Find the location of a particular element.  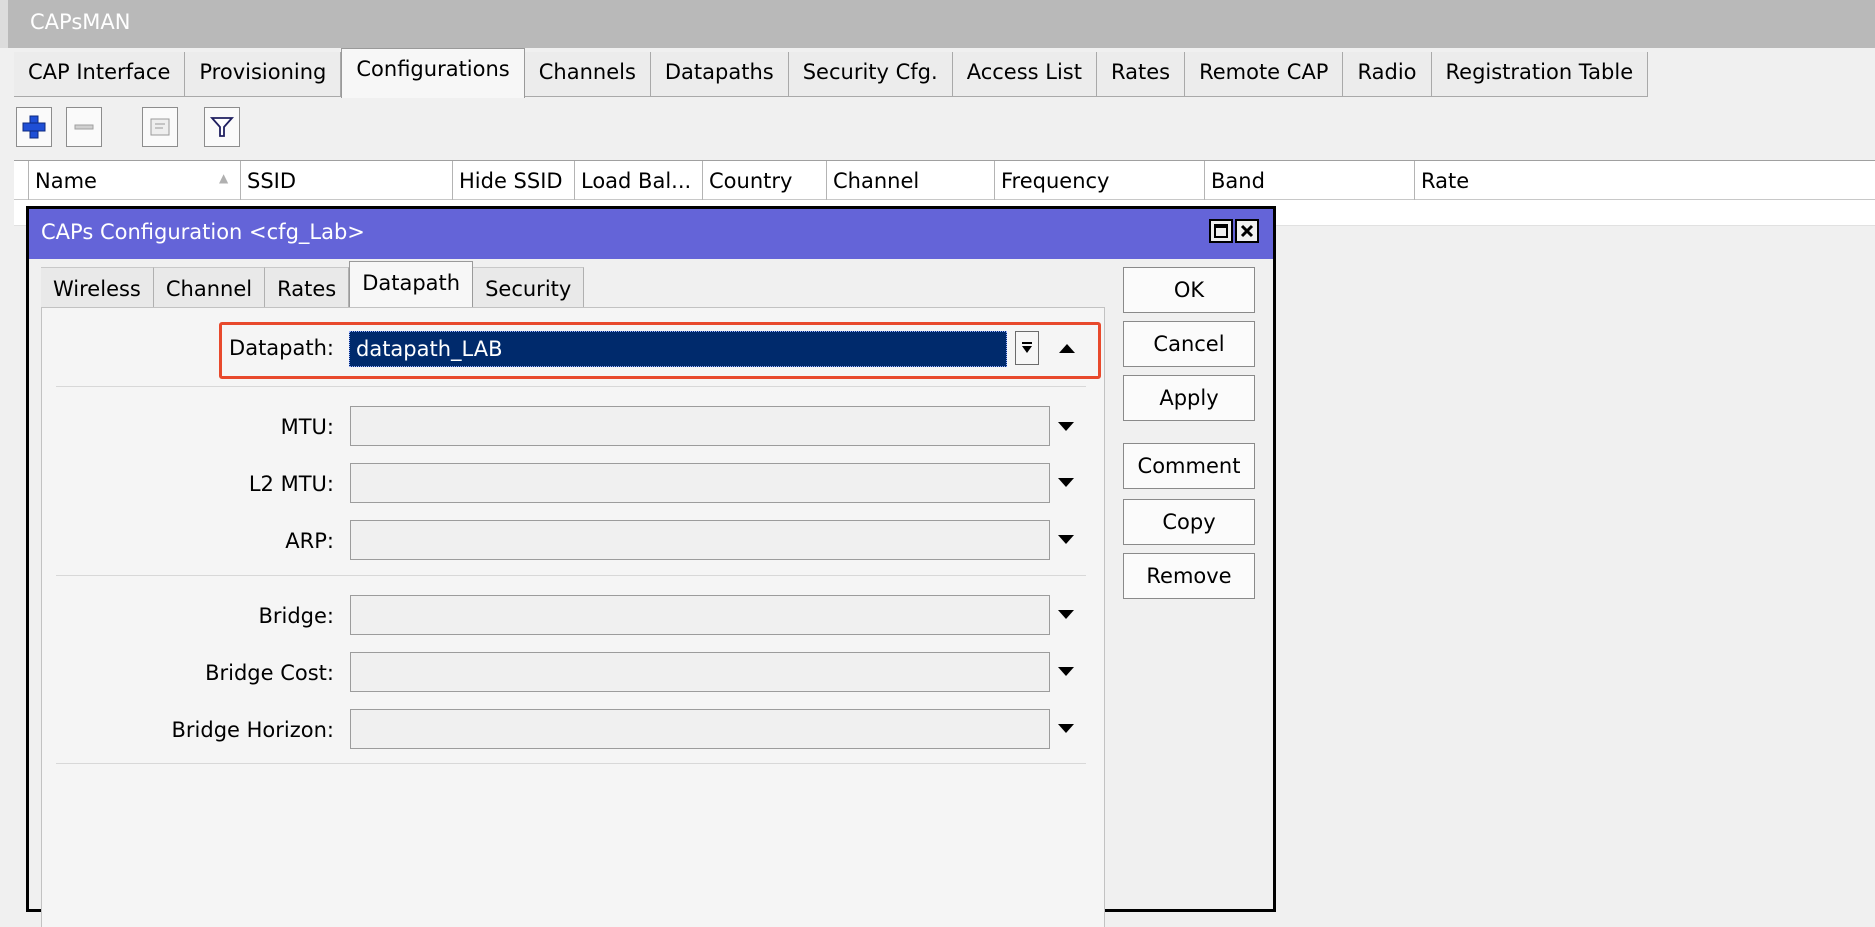

tab-access-list: Access List is located at coordinates (1024, 74).